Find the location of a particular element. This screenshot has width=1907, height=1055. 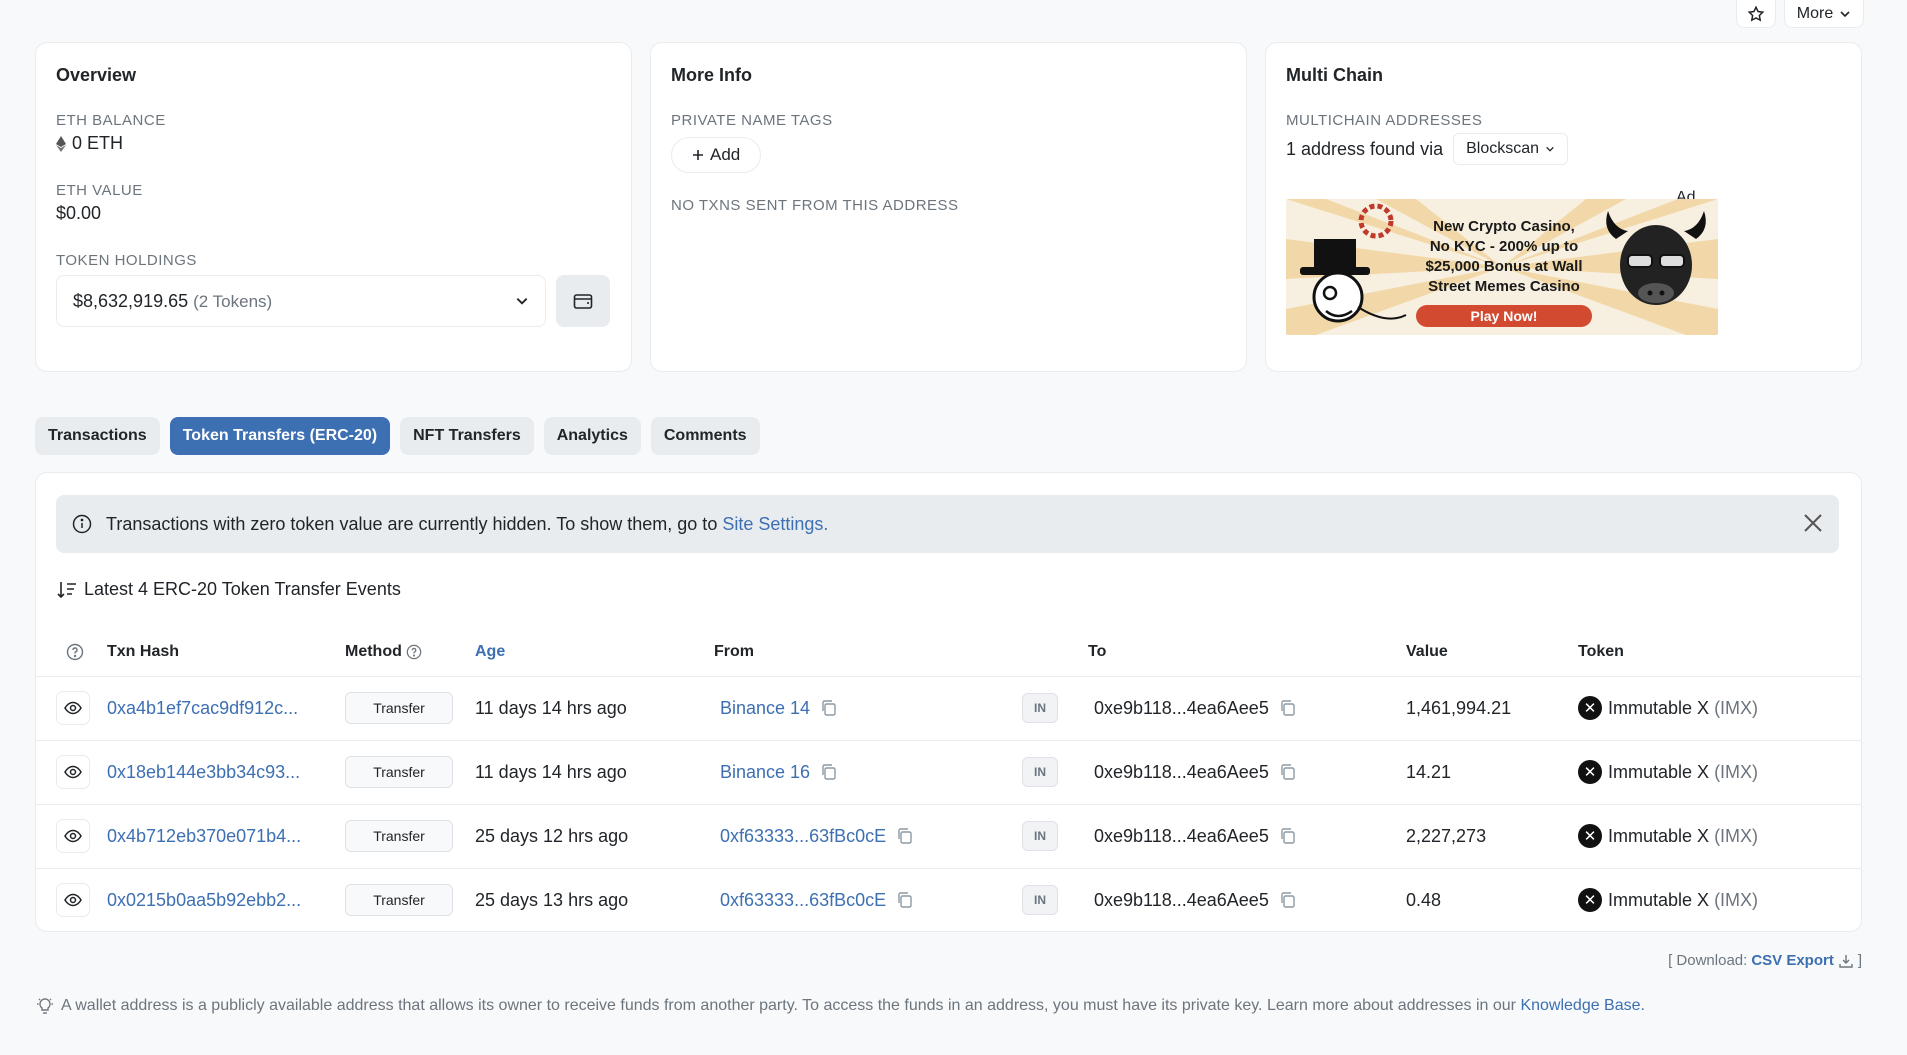

private-name-tags-label: PRIVATE NAME TAGS is located at coordinates (752, 120).